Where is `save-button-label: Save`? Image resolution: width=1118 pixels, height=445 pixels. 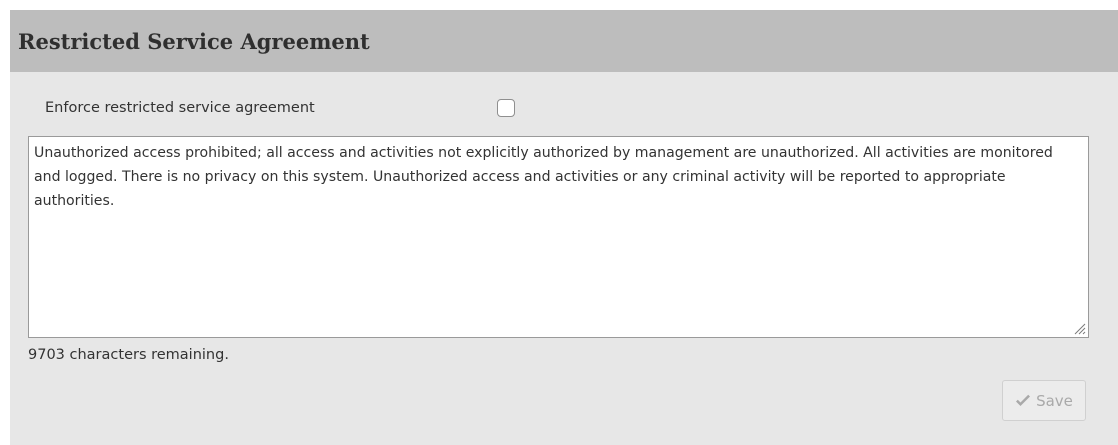 save-button-label: Save is located at coordinates (1054, 400).